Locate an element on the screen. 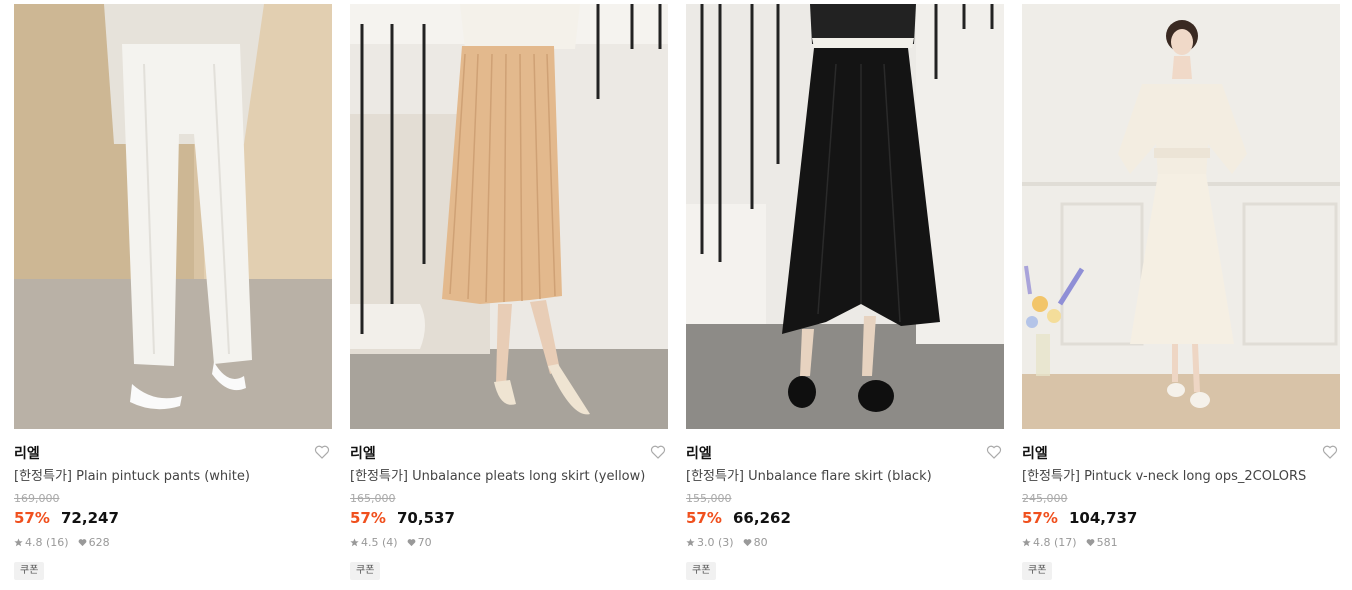  product-title: [한정특가] Plain pintuck pants (white) is located at coordinates (173, 477).